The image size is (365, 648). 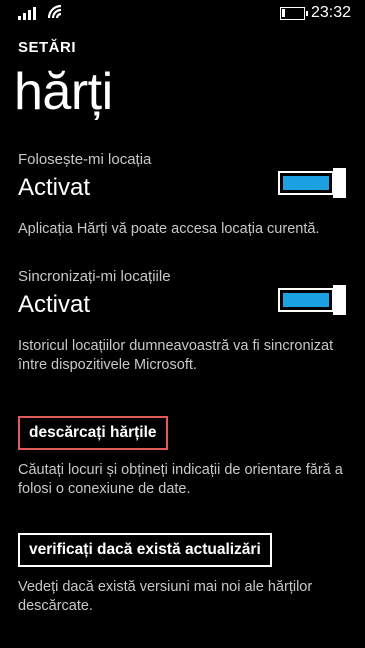 What do you see at coordinates (145, 550) in the screenshot?
I see `check-updates-button: verificați dacă există actualizări` at bounding box center [145, 550].